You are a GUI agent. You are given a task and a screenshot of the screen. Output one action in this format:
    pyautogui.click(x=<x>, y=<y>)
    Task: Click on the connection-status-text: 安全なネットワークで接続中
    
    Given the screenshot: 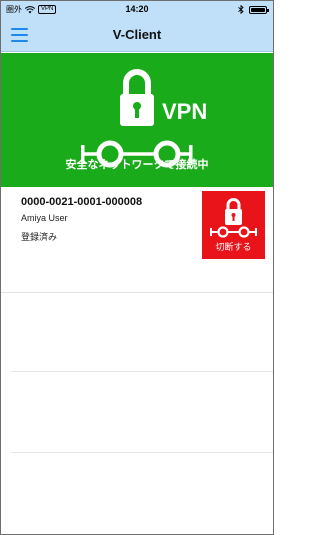 What is the action you would take?
    pyautogui.click(x=137, y=165)
    